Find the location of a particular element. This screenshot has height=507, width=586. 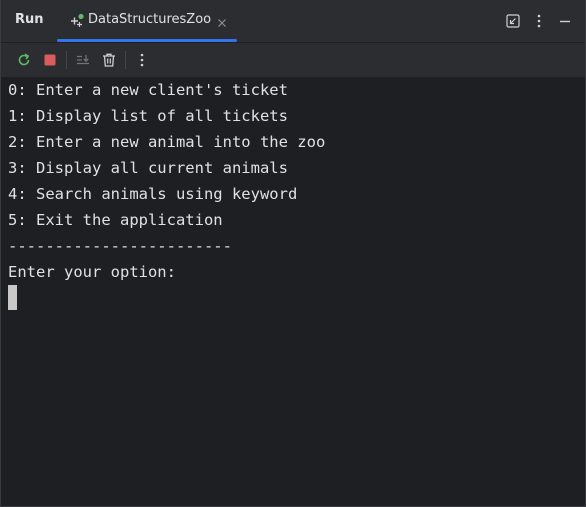

console-prompt: Enter your option: is located at coordinates (92, 272).